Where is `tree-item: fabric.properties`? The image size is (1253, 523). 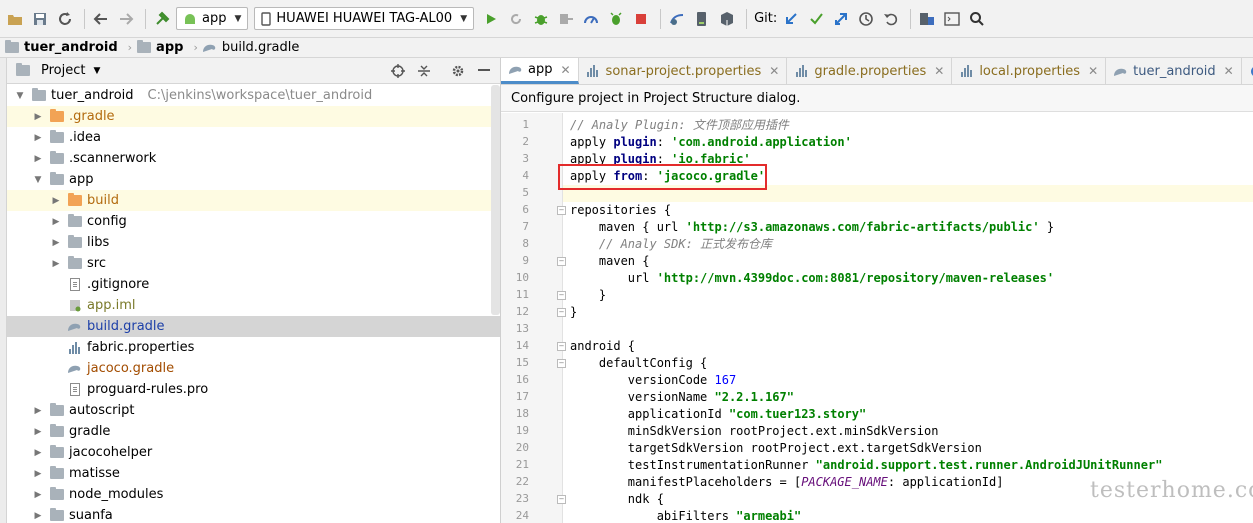 tree-item: fabric.properties is located at coordinates (253, 347).